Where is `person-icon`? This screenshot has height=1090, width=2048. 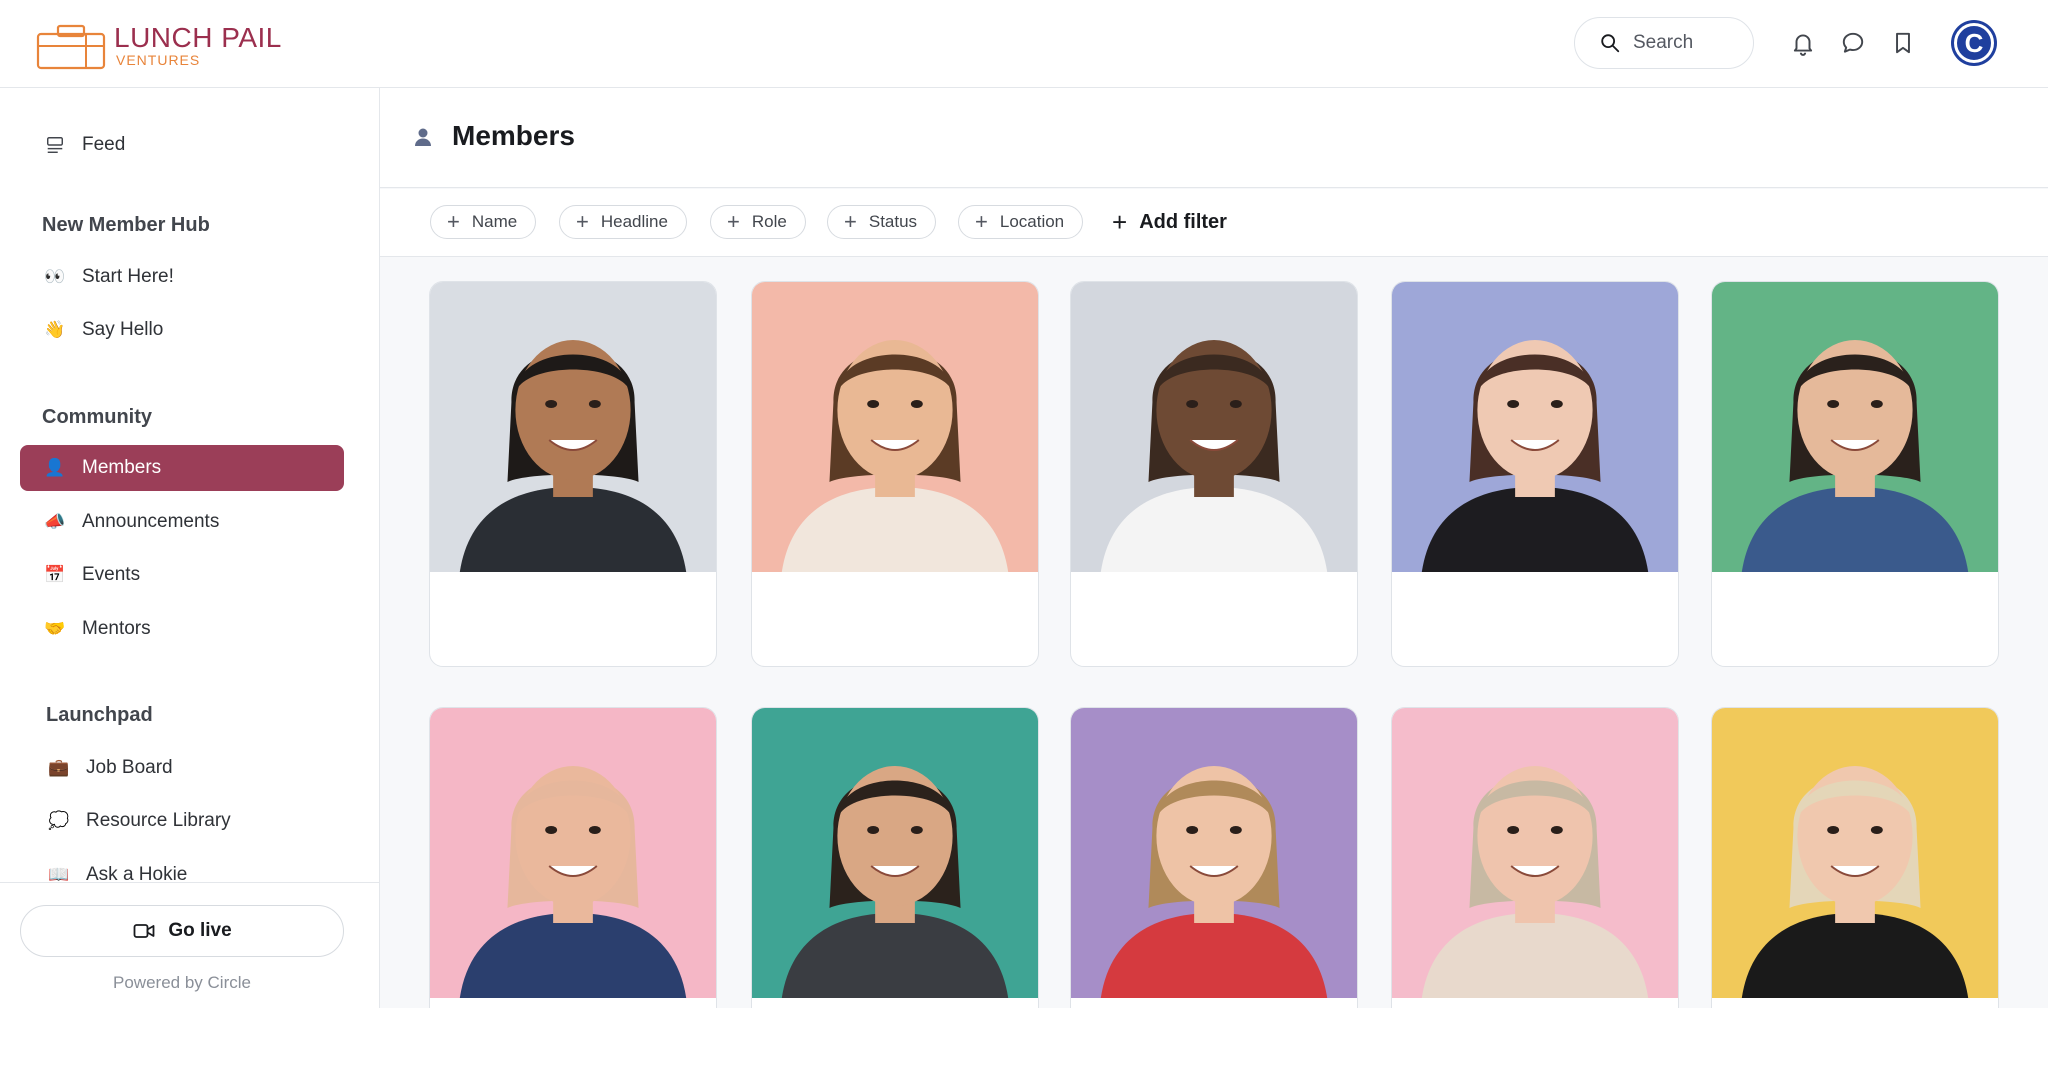 person-icon is located at coordinates (423, 137).